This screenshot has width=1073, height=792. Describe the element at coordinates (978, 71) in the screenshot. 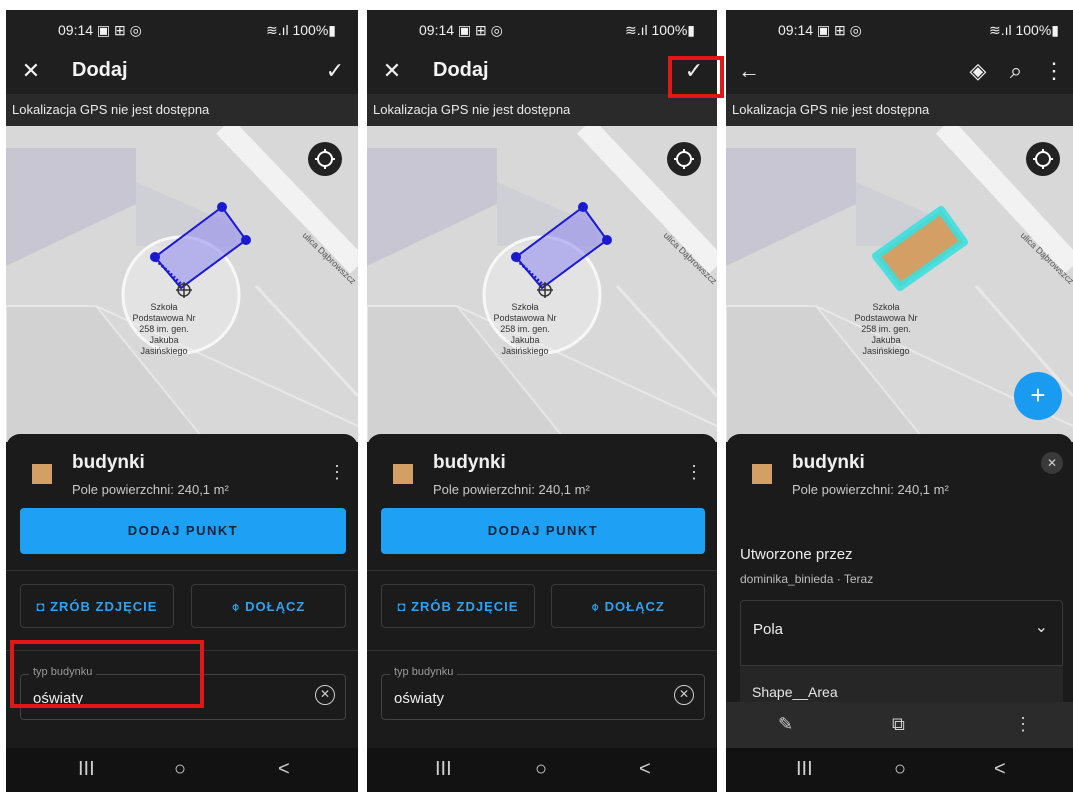

I see `layers-icon: ◈` at that location.